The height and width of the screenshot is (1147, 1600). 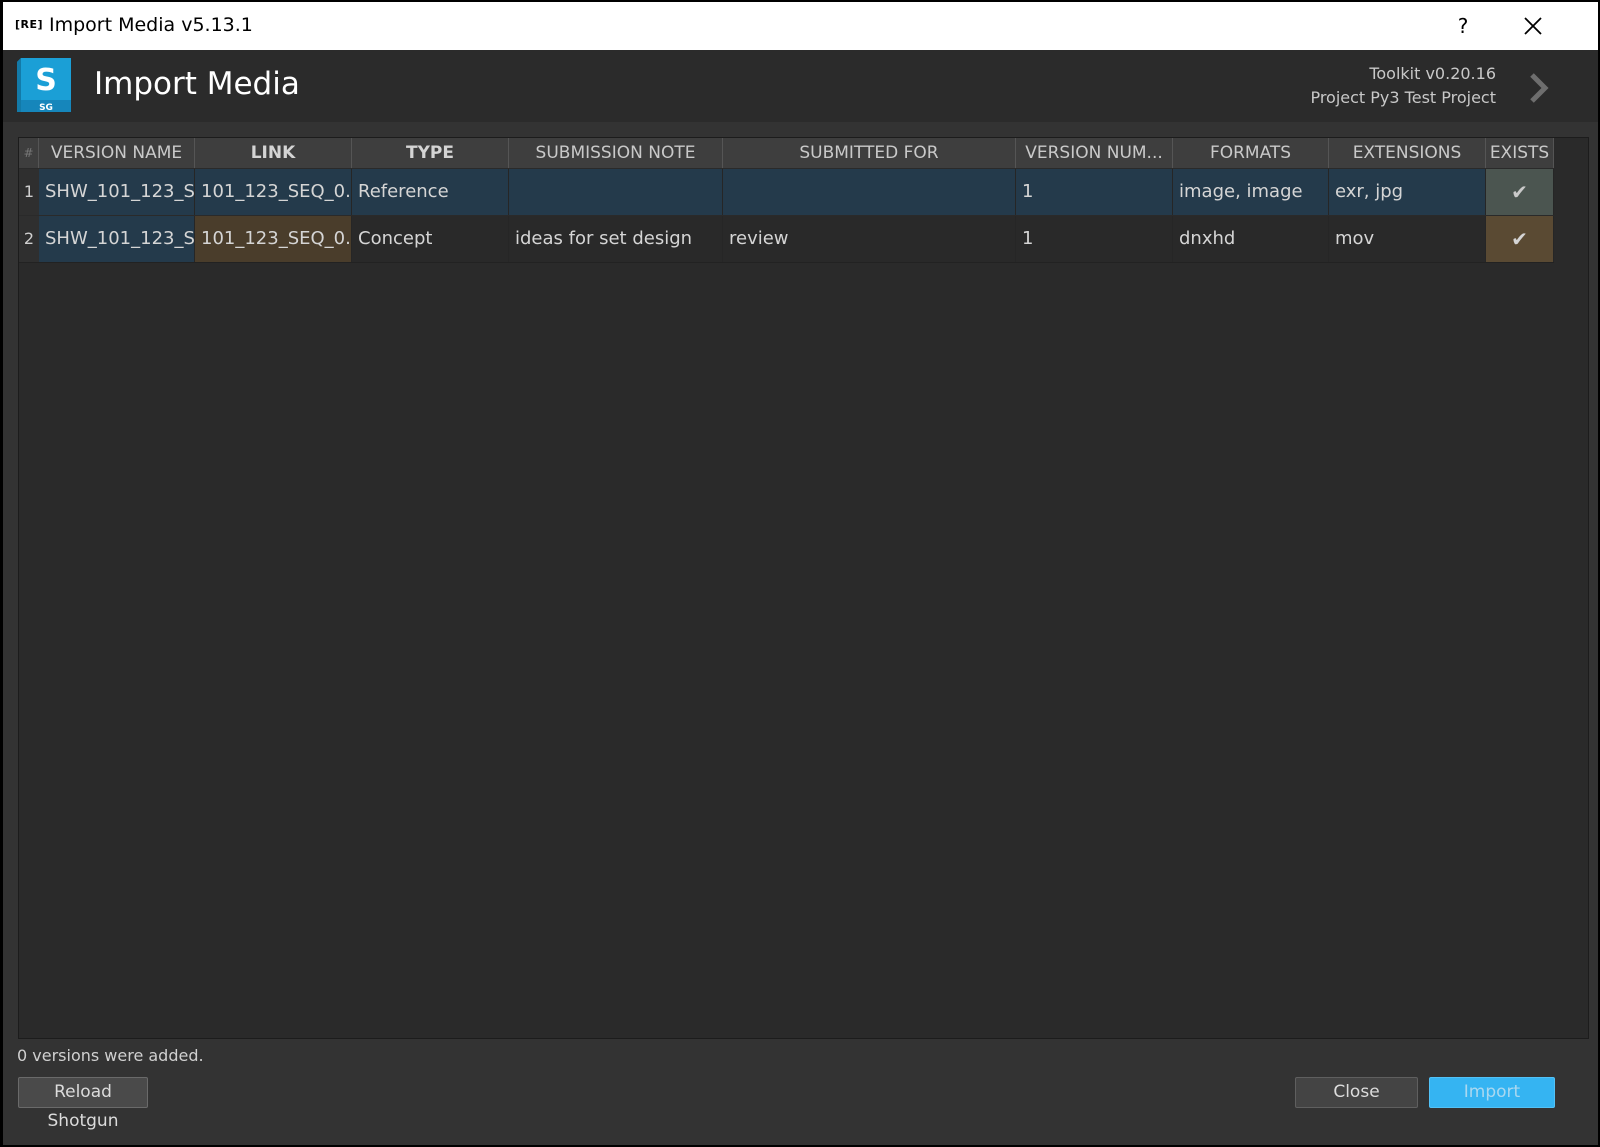 I want to click on reload-shotgun-button: Reload Shotgun, so click(x=83, y=1104).